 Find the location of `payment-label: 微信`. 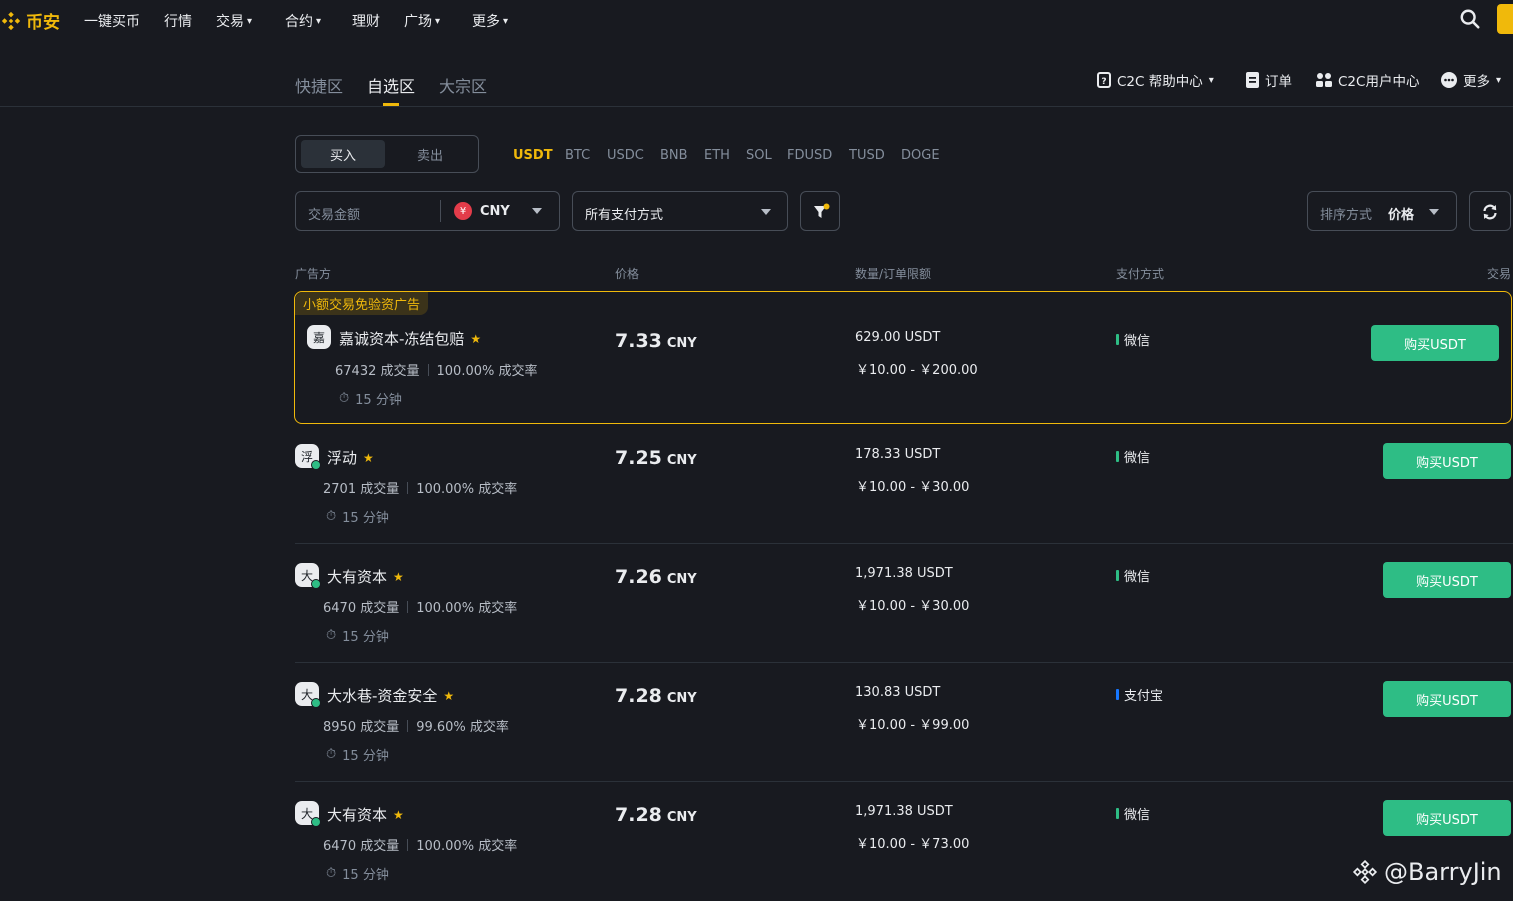

payment-label: 微信 is located at coordinates (1137, 815).